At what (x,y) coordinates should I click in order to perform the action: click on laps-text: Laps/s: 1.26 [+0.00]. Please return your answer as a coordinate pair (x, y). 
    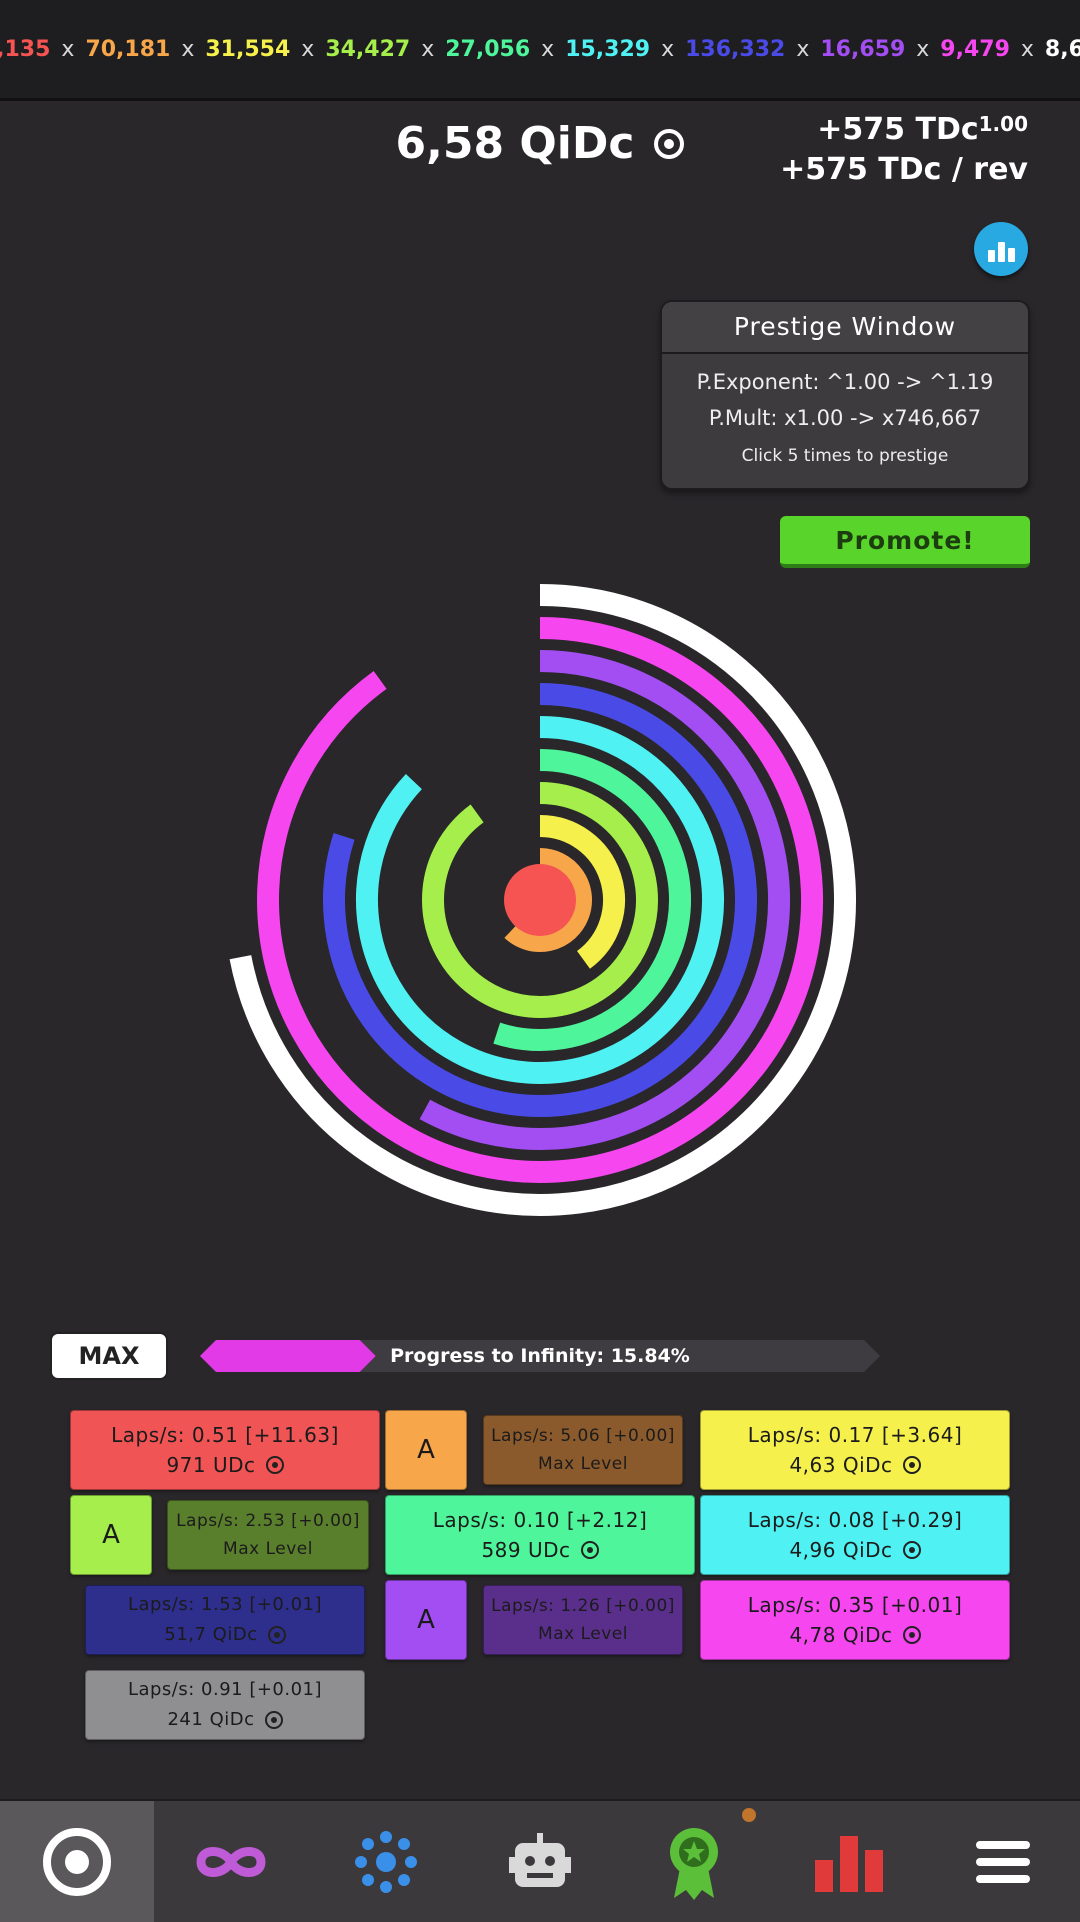
    Looking at the image, I should click on (583, 1606).